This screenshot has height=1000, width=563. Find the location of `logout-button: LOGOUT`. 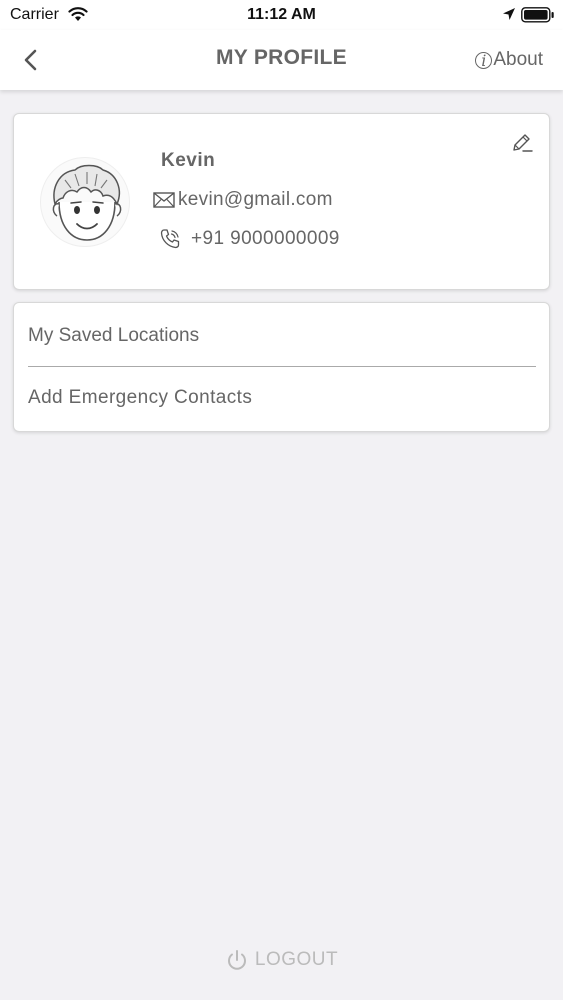

logout-button: LOGOUT is located at coordinates (281, 960).